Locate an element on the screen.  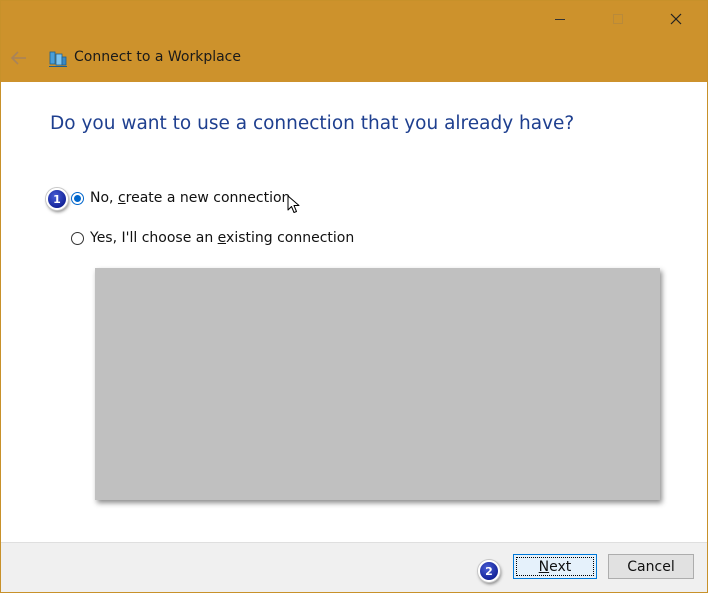
maximize-icon is located at coordinates (618, 19).